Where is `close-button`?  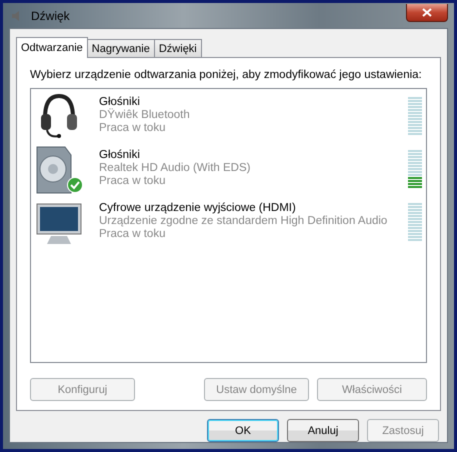 close-button is located at coordinates (427, 13).